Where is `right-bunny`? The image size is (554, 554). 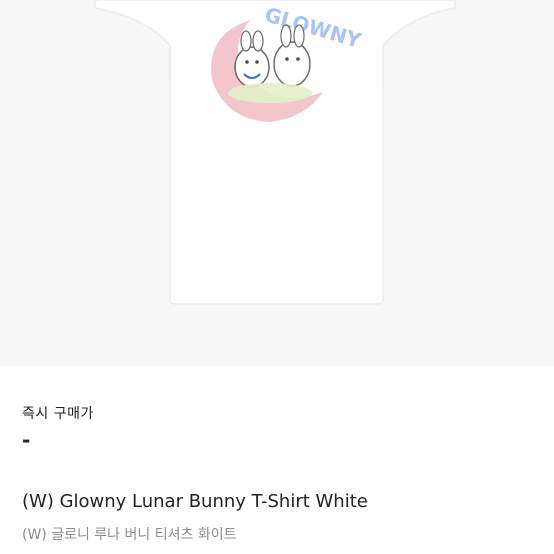
right-bunny is located at coordinates (292, 64).